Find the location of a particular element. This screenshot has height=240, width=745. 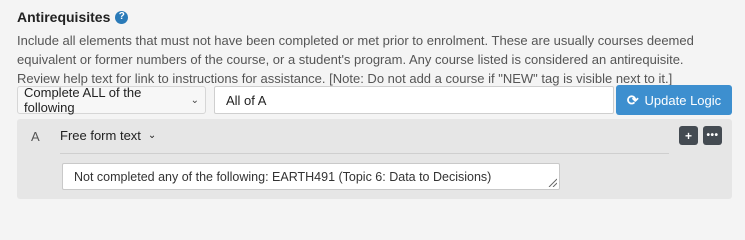

section-title: Antirequisites is located at coordinates (64, 17).